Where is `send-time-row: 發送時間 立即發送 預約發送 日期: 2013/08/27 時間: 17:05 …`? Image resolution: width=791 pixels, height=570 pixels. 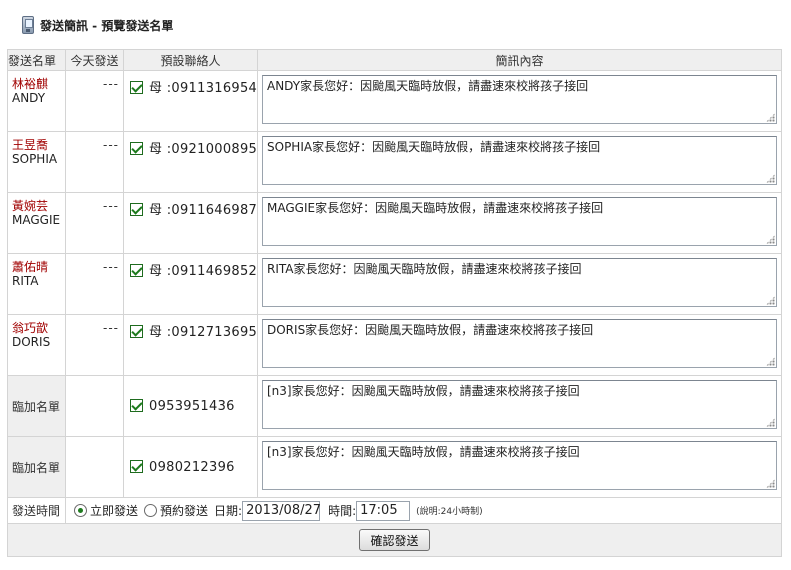 send-time-row: 發送時間 立即發送 預約發送 日期: 2013/08/27 時間: 17:05 … is located at coordinates (394, 510).